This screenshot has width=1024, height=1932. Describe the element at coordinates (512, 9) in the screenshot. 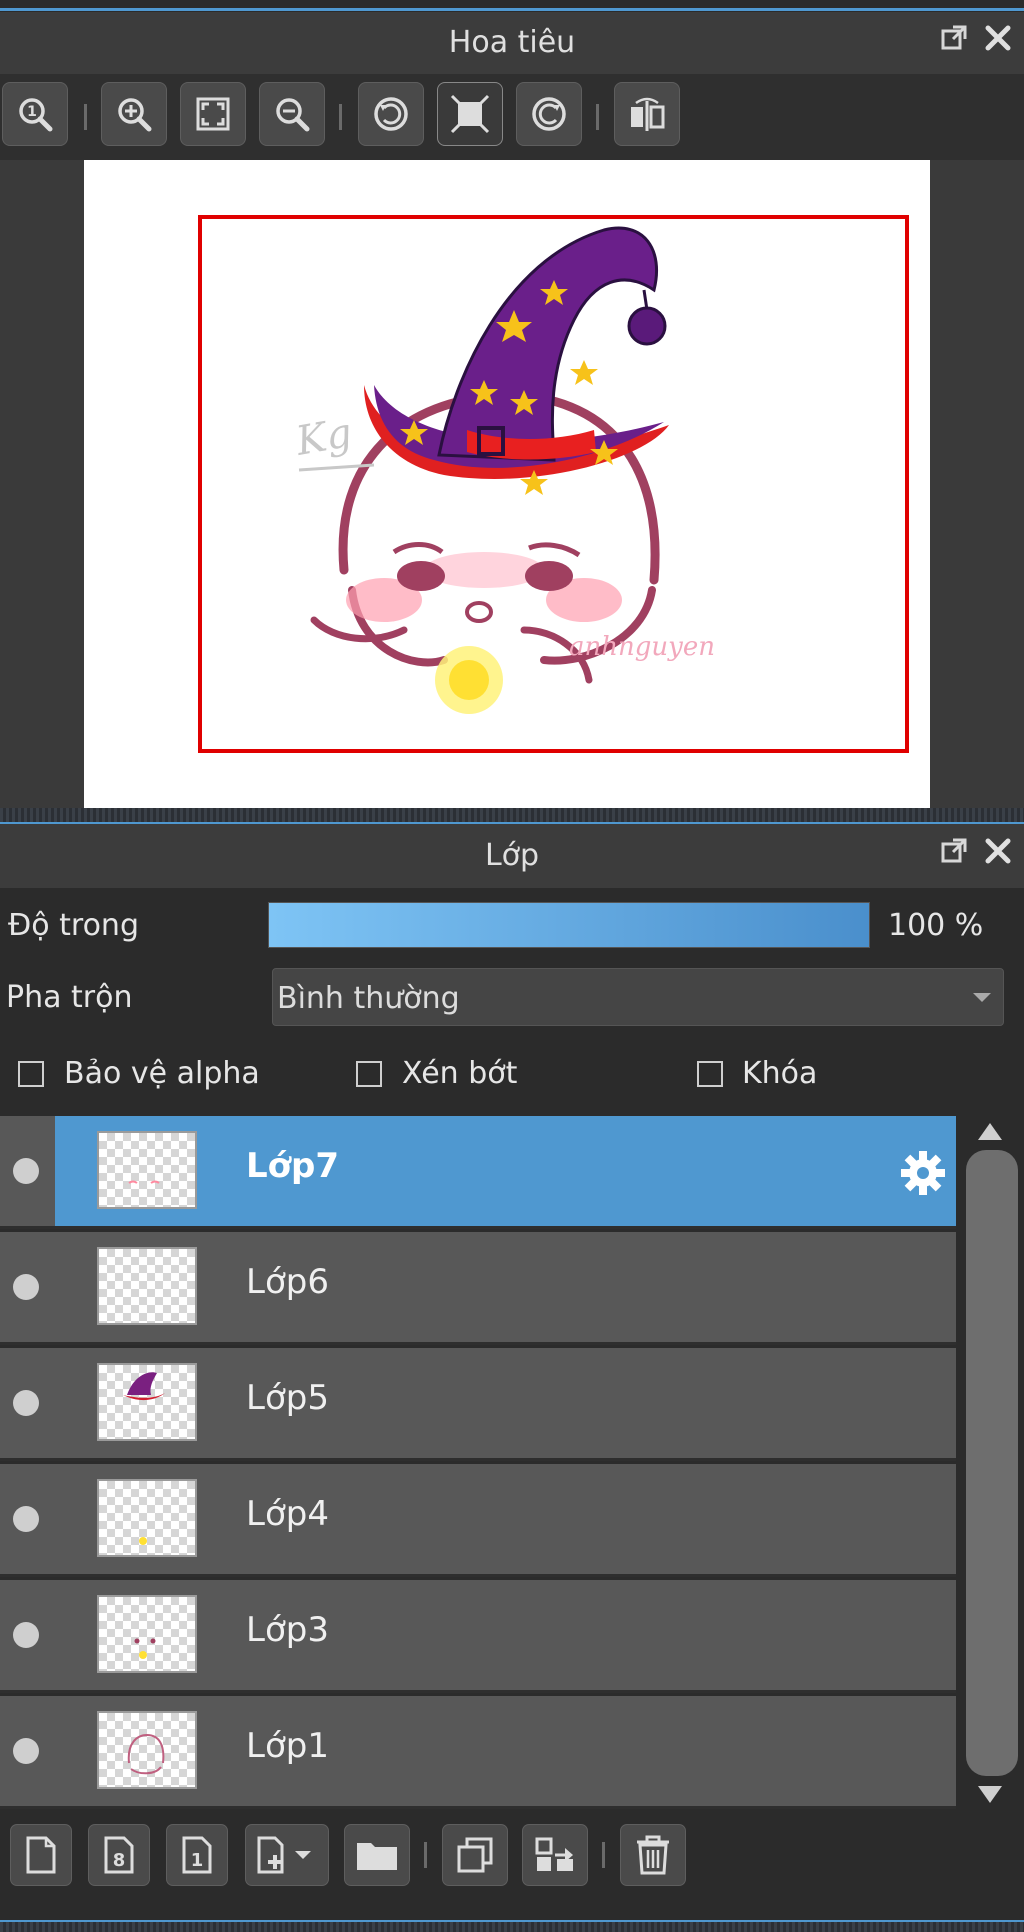

I see `top-border` at that location.